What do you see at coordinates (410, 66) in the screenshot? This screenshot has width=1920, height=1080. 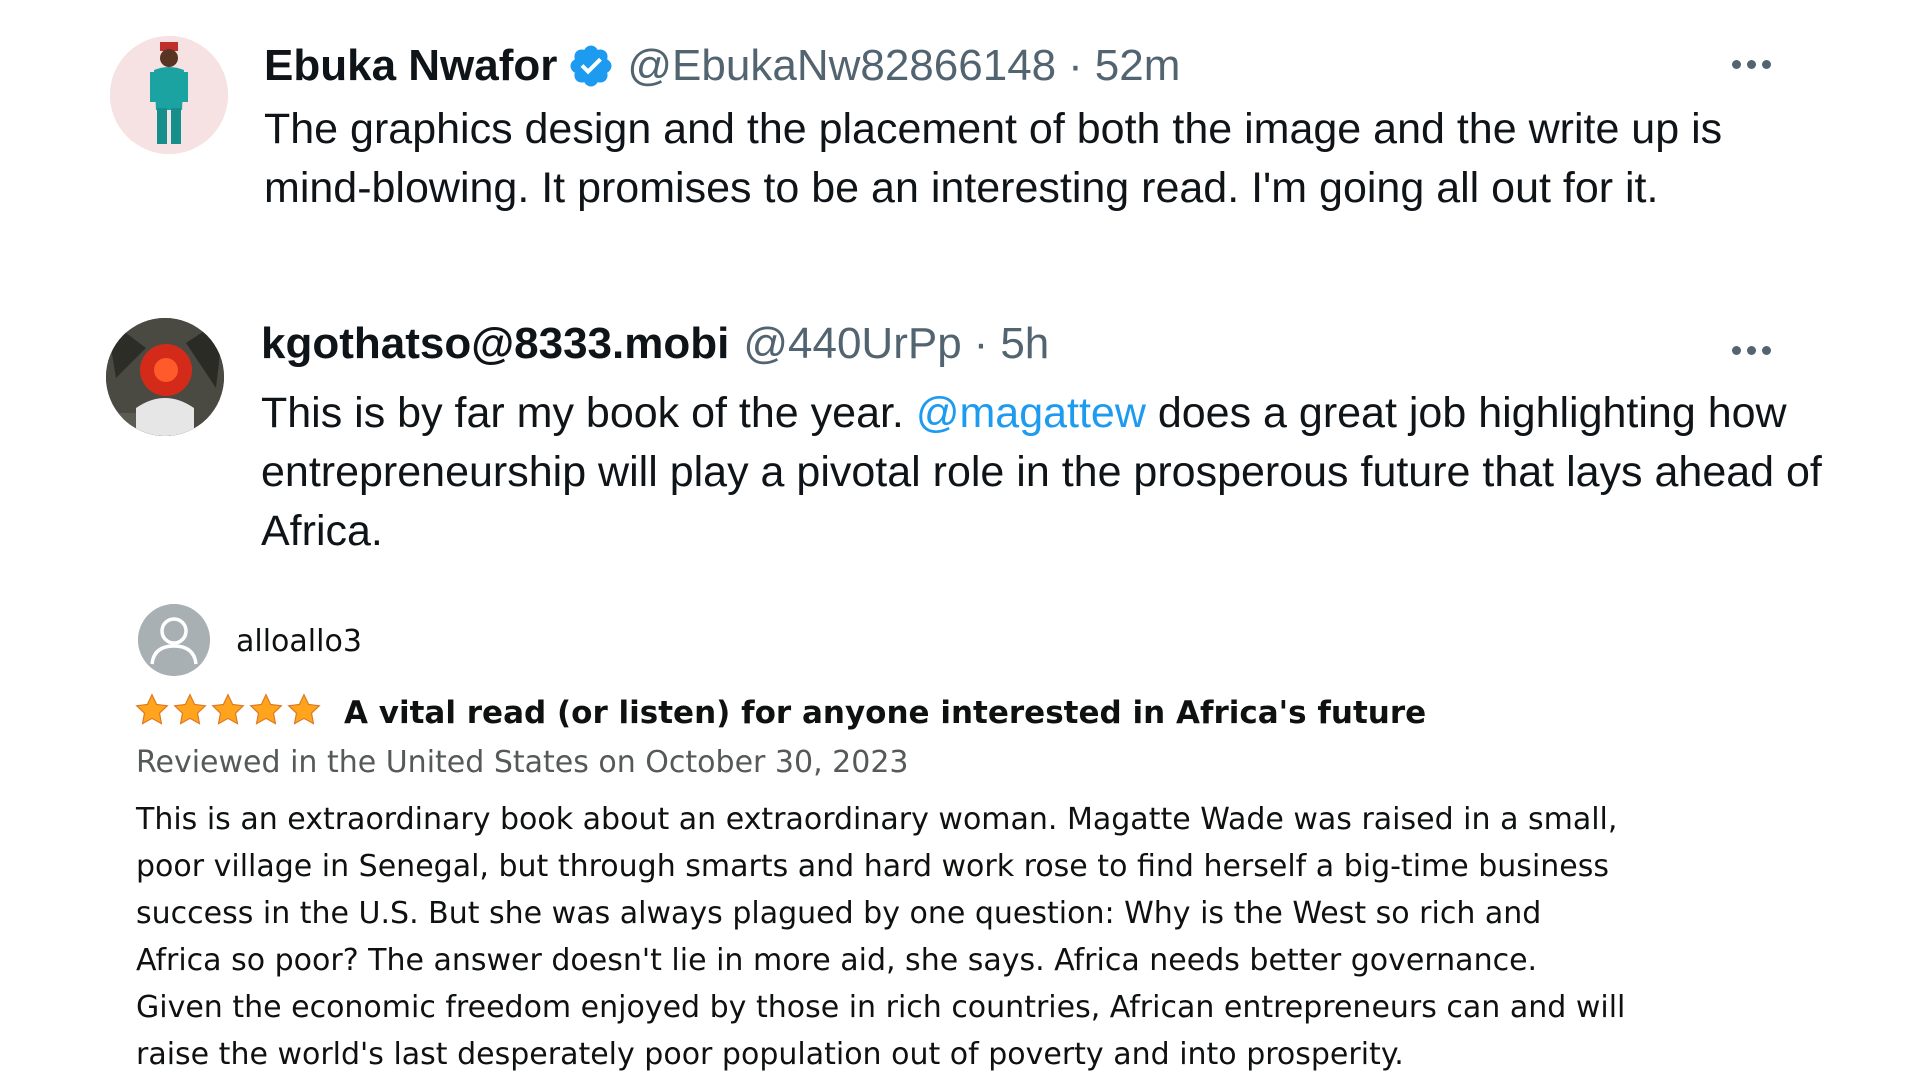 I see `display-name: Ebuka Nwafor` at bounding box center [410, 66].